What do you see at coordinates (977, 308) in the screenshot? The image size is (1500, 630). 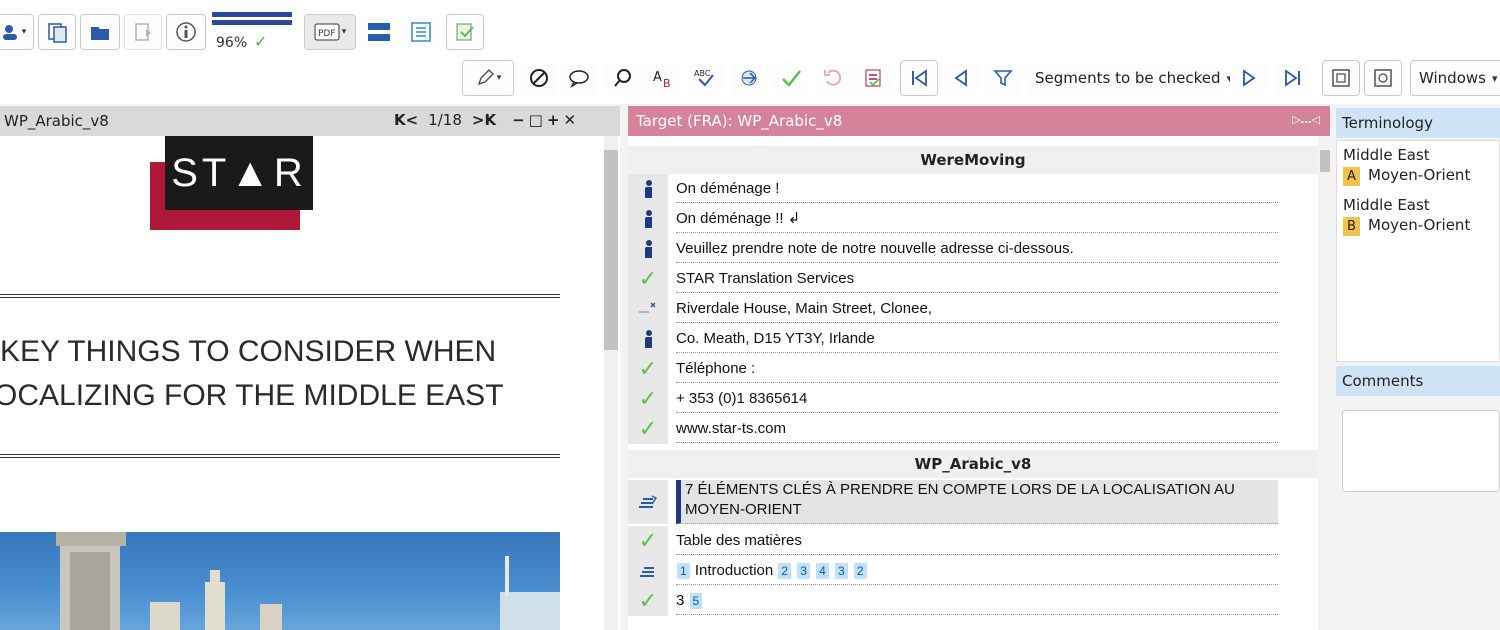 I see `segment-text: Riverdale House, Main Street, Clonee,` at bounding box center [977, 308].